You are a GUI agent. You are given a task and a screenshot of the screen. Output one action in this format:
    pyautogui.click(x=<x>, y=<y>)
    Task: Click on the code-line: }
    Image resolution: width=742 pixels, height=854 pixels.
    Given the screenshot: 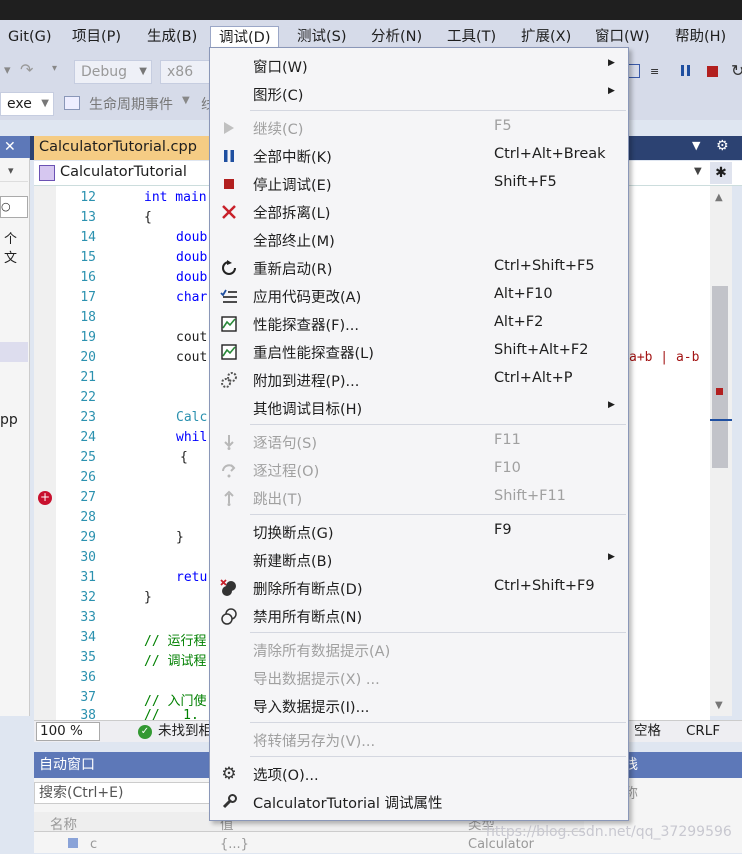 What is the action you would take?
    pyautogui.click(x=180, y=537)
    